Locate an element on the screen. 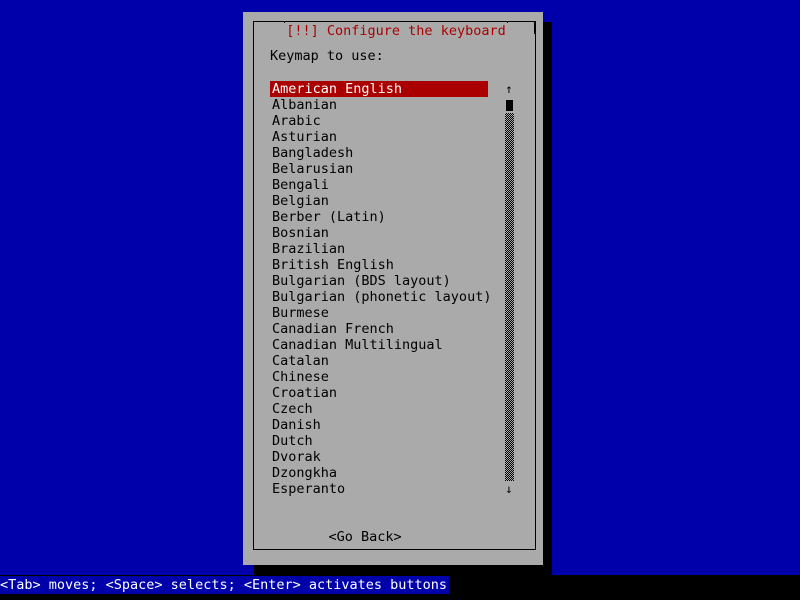 The height and width of the screenshot is (600, 800). dialog-title: [!!] Configure the keyboard is located at coordinates (396, 31).